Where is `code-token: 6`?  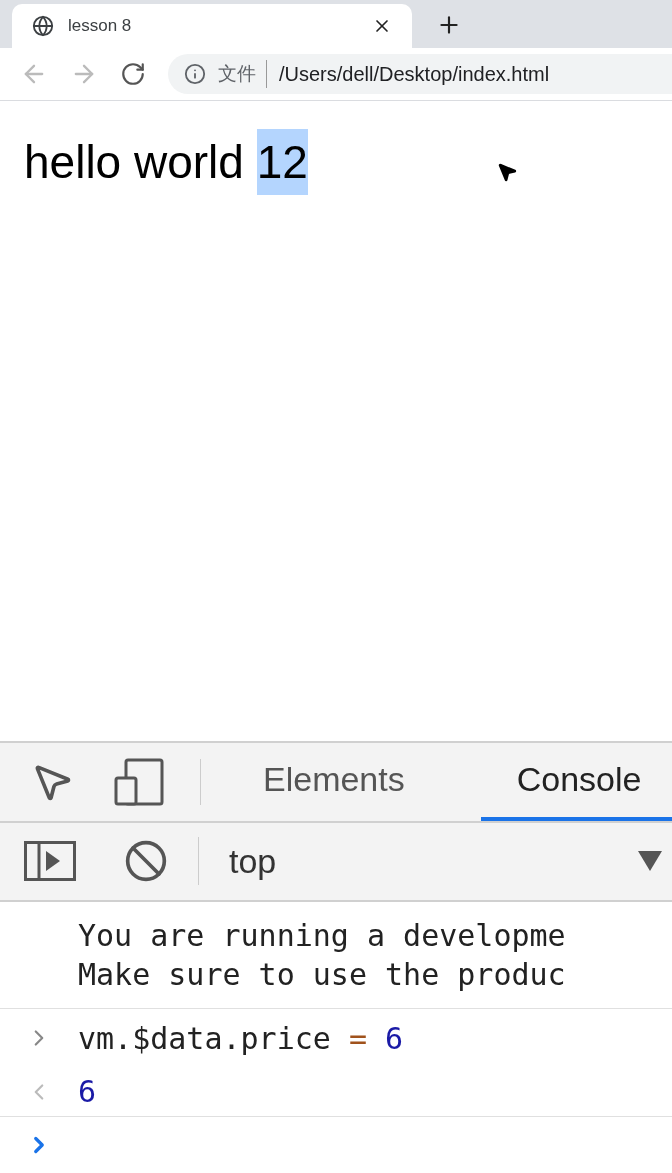 code-token: 6 is located at coordinates (393, 1038).